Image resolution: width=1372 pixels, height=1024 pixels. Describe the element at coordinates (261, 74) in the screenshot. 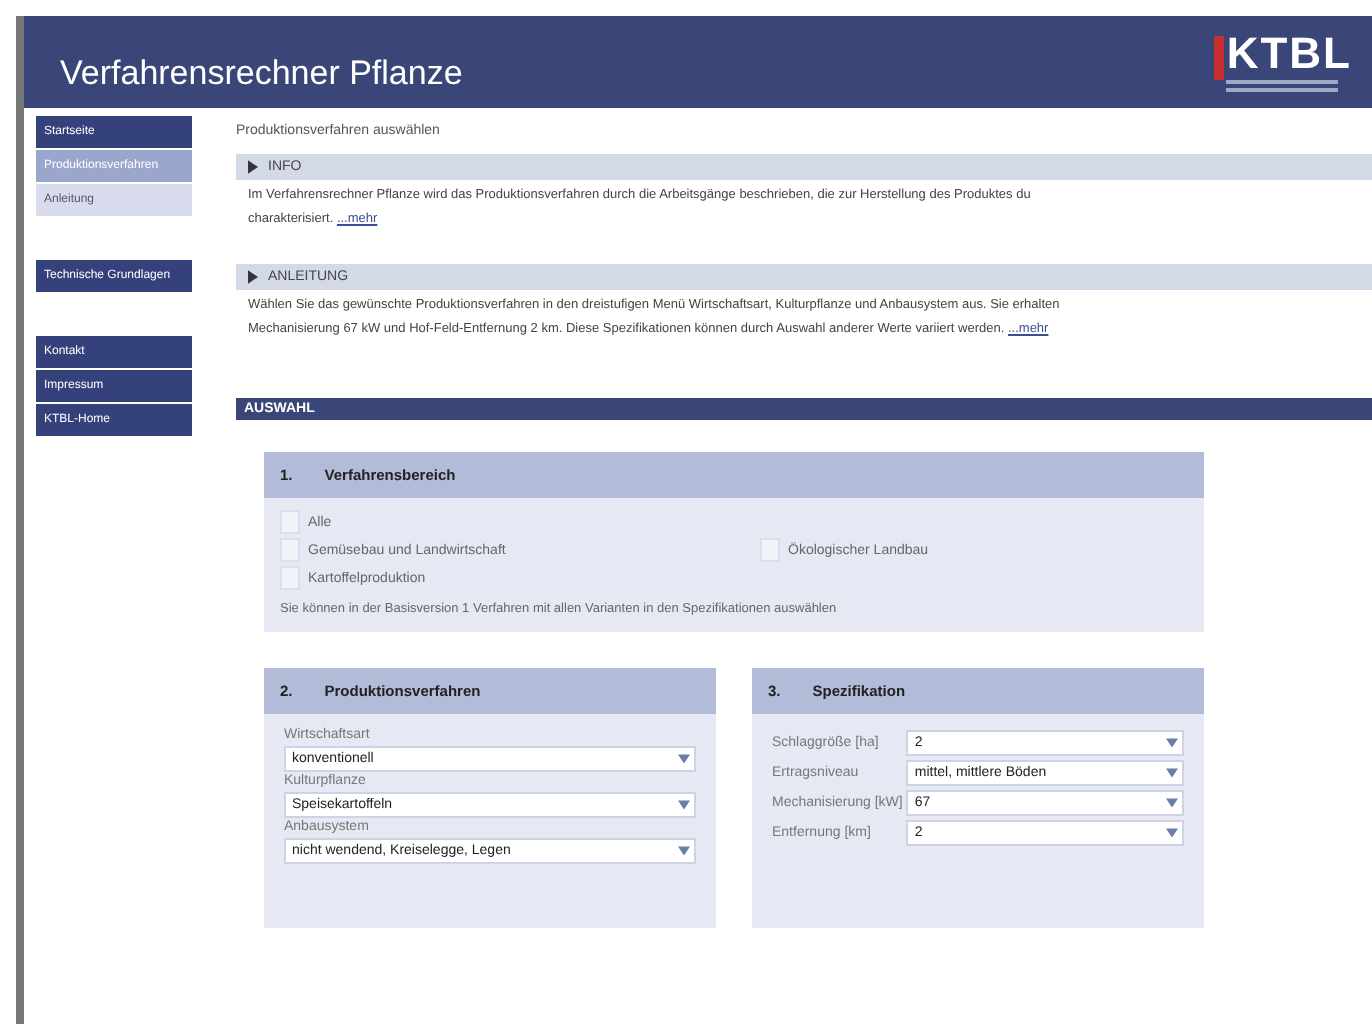

I see `app-title: Verfahrensrechner Pflanze` at that location.